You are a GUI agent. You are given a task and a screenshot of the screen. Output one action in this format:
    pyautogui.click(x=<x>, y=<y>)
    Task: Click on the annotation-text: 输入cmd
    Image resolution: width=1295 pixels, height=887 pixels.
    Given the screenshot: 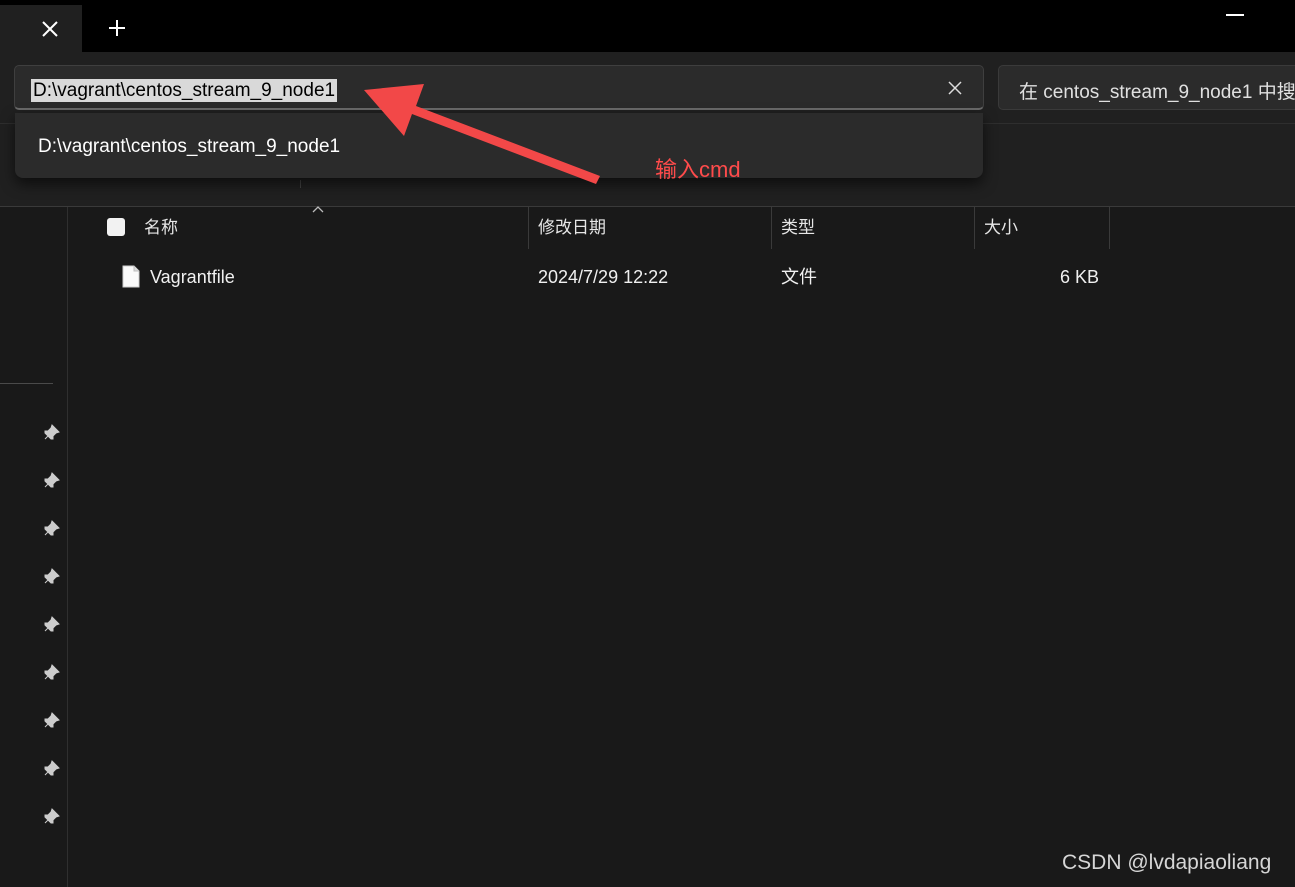 What is the action you would take?
    pyautogui.click(x=698, y=169)
    